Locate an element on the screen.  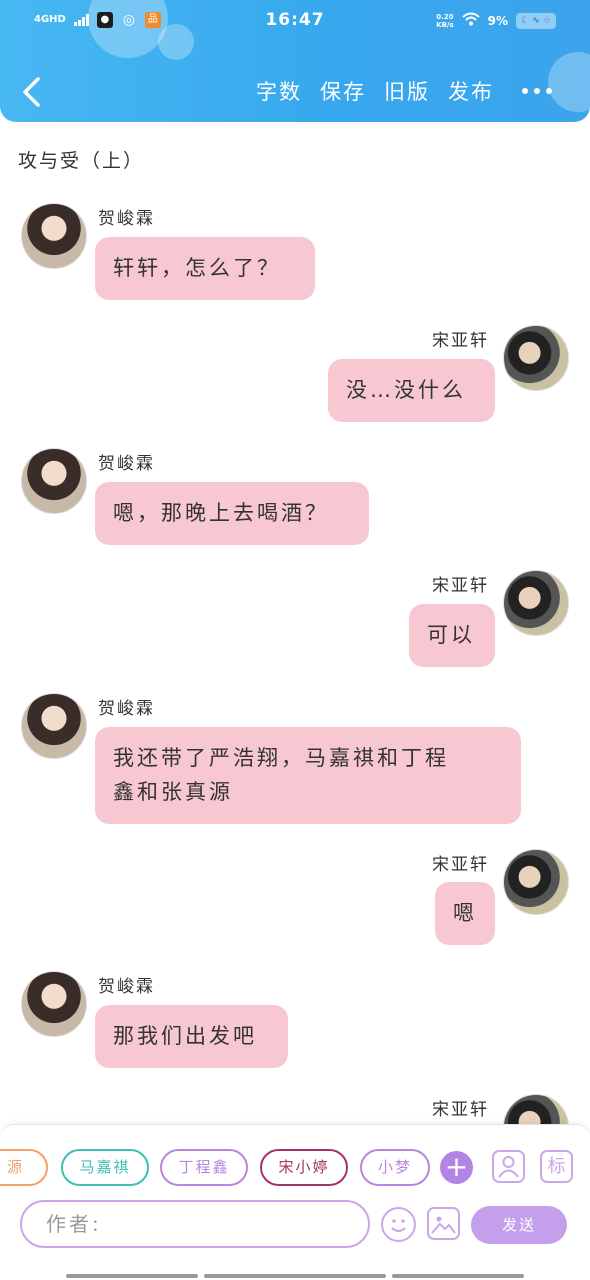
role-chip: 源 is located at coordinates (24, 1167).